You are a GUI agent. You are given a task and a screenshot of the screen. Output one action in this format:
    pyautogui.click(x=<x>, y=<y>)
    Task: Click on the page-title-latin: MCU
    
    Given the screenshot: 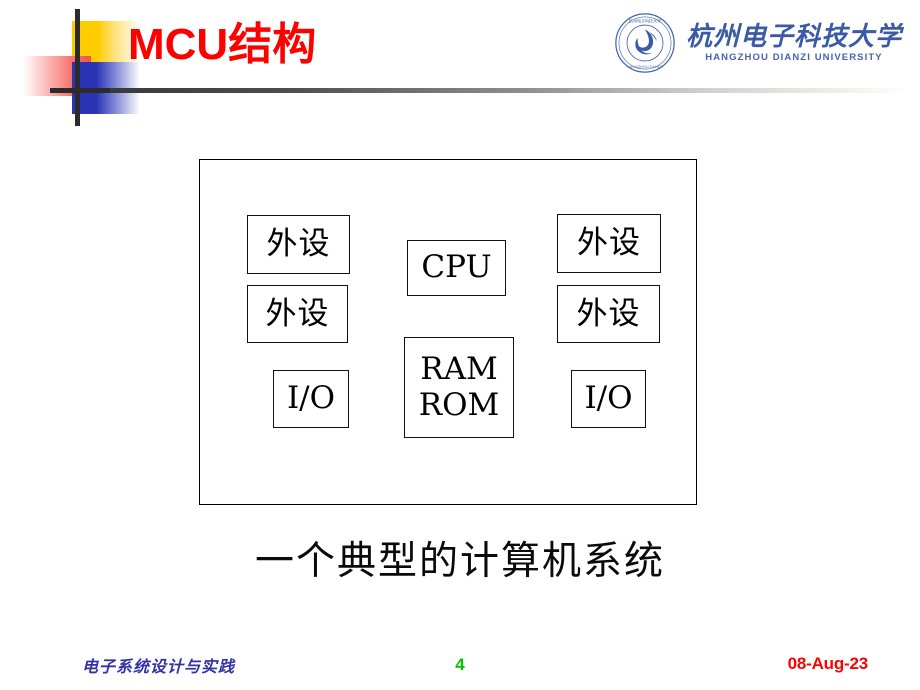 What is the action you would take?
    pyautogui.click(x=178, y=44)
    